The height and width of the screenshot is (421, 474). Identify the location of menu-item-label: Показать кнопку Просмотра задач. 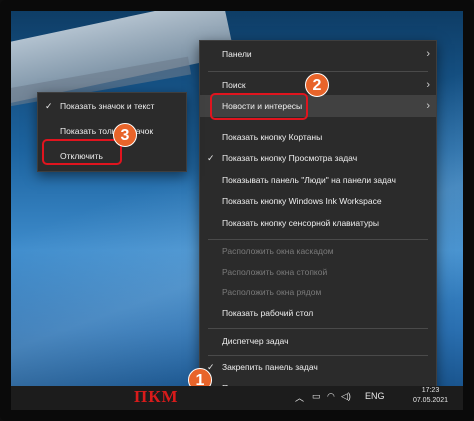
(290, 158).